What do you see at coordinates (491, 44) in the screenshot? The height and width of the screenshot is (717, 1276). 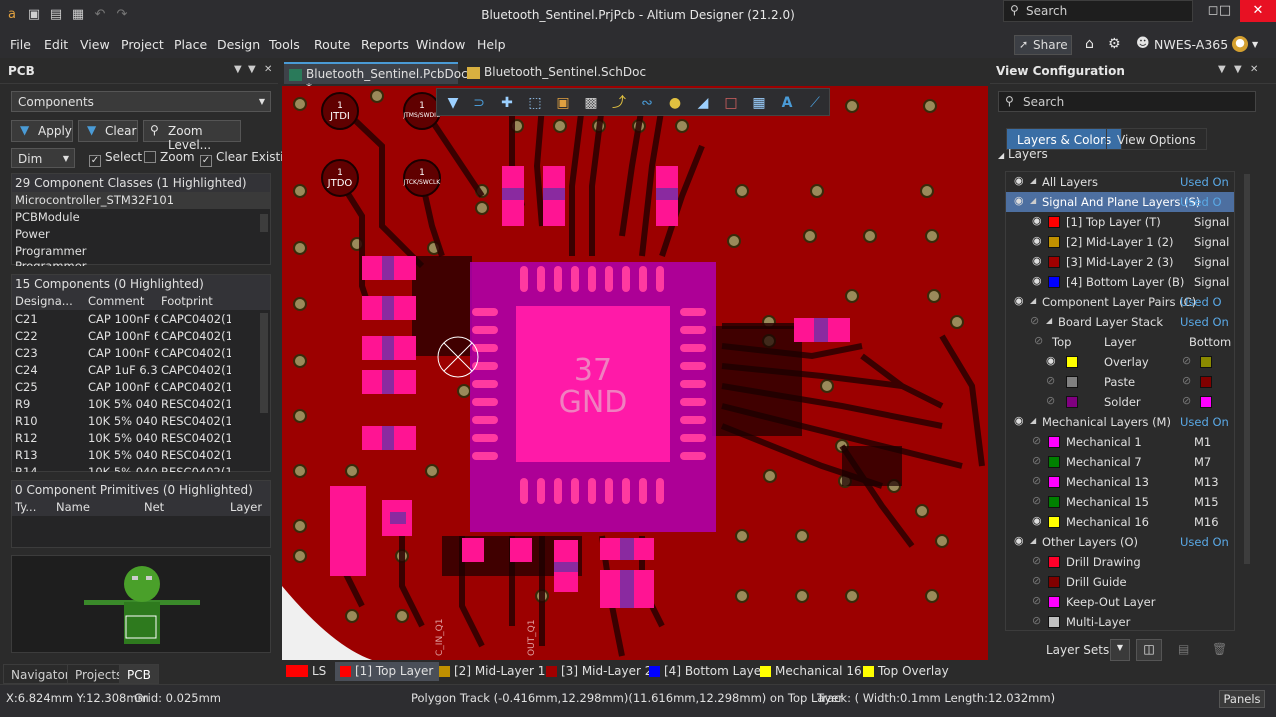 I see `menu-help: Help` at bounding box center [491, 44].